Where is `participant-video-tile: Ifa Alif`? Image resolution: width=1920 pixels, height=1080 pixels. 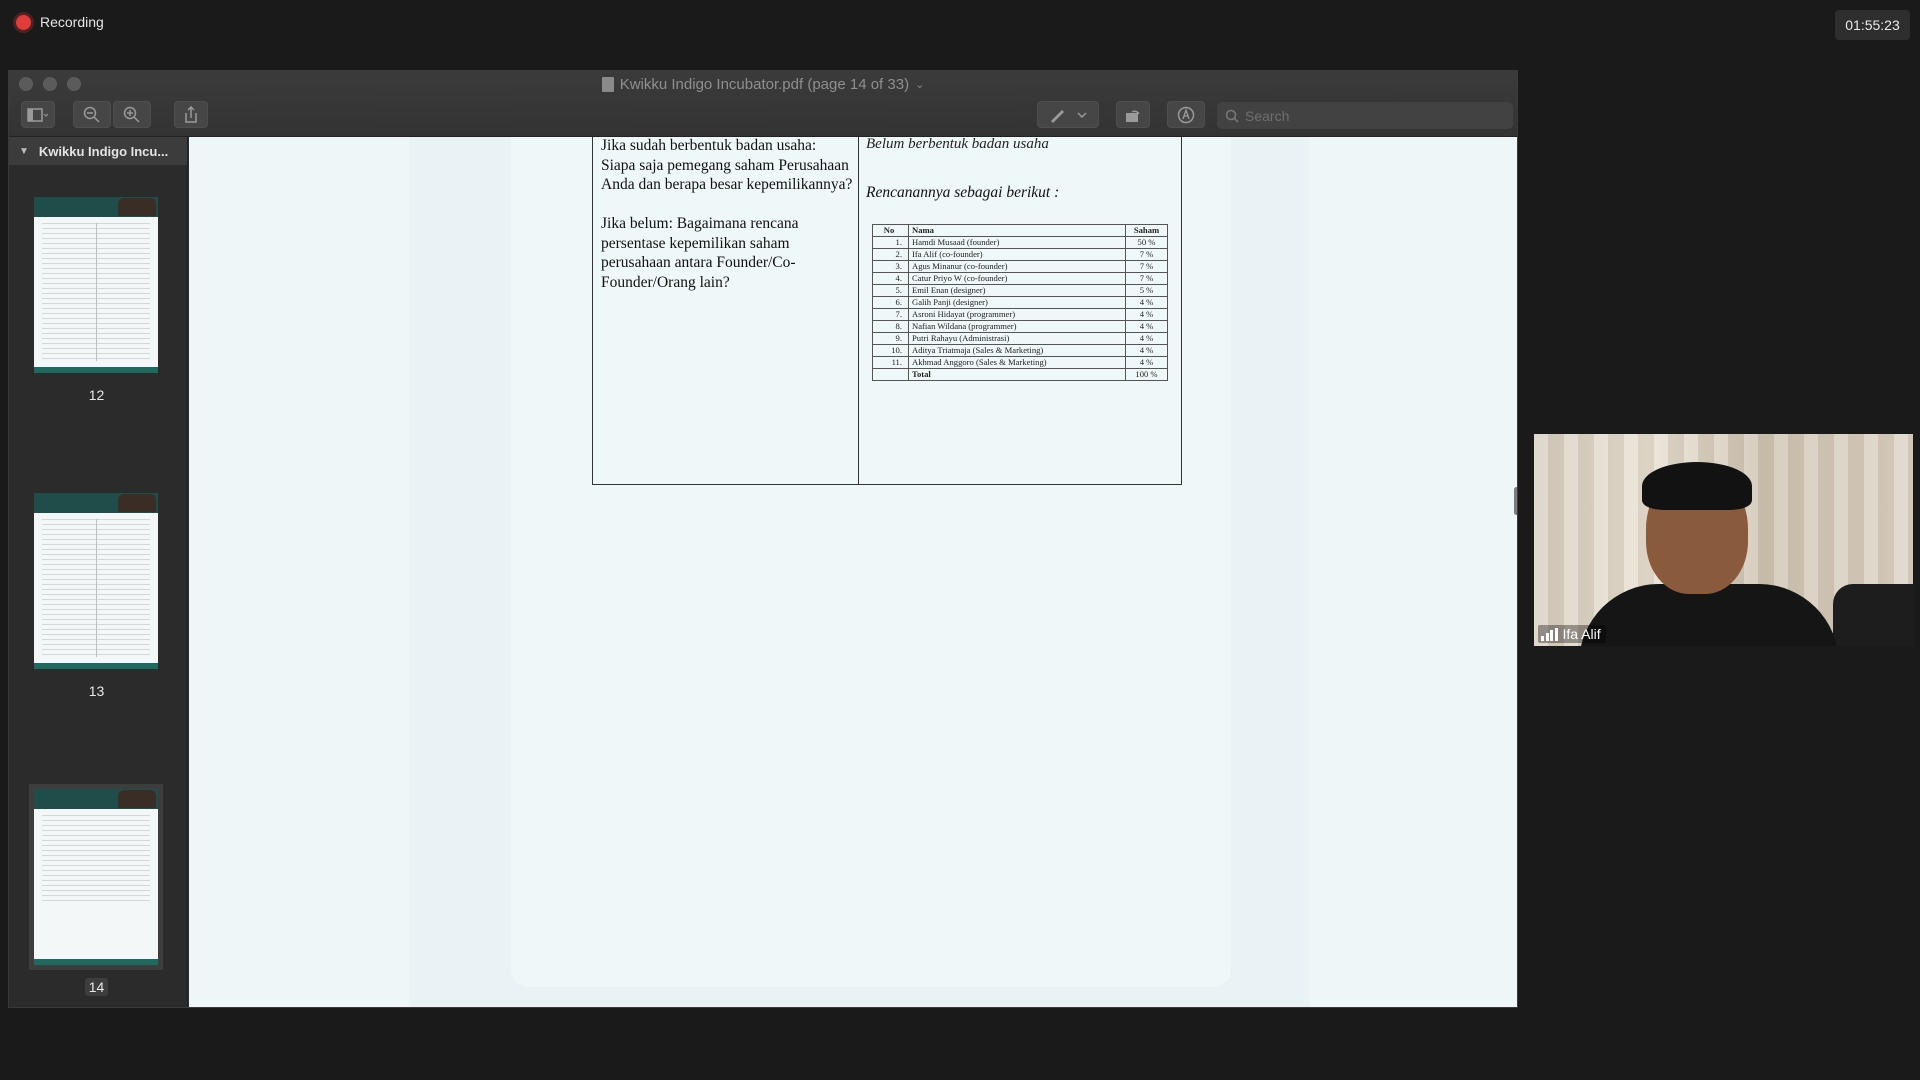
participant-video-tile: Ifa Alif is located at coordinates (1723, 540).